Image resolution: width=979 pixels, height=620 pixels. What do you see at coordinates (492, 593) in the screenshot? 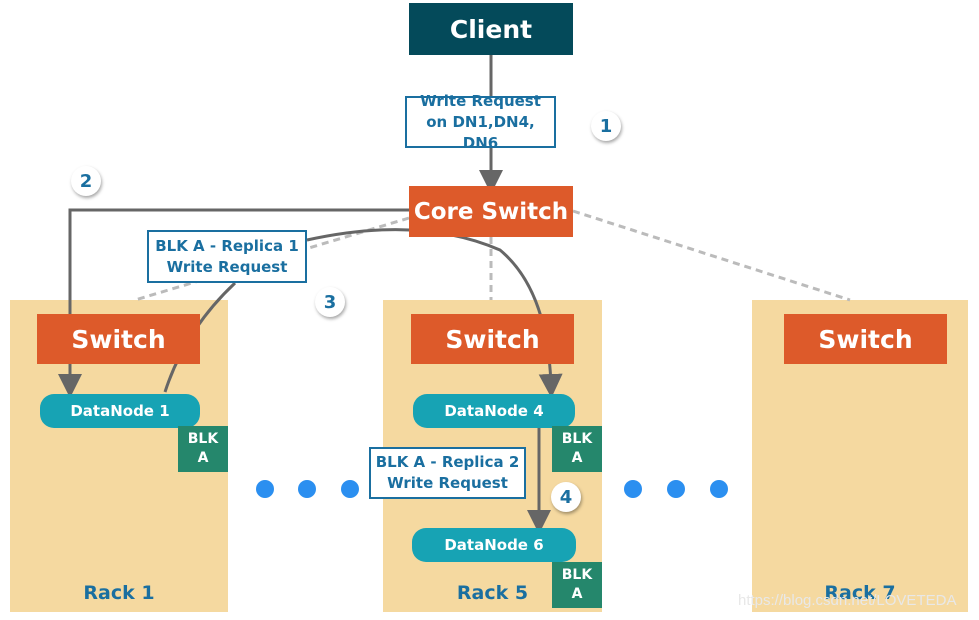
I see `rack-5-label: Rack 5` at bounding box center [492, 593].